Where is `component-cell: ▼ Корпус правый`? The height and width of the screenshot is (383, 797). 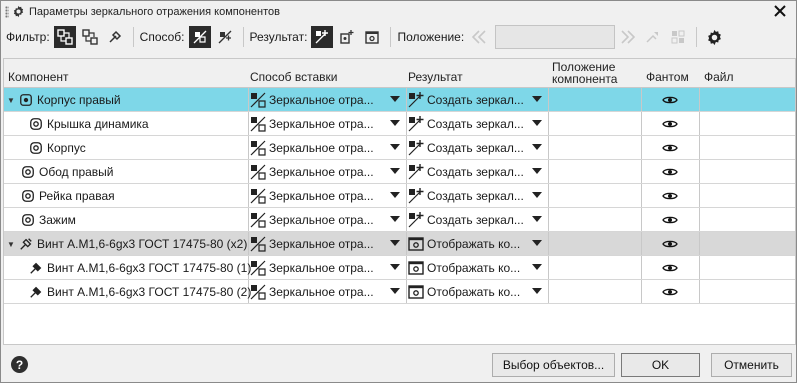
component-cell: ▼ Корпус правый is located at coordinates (63, 100).